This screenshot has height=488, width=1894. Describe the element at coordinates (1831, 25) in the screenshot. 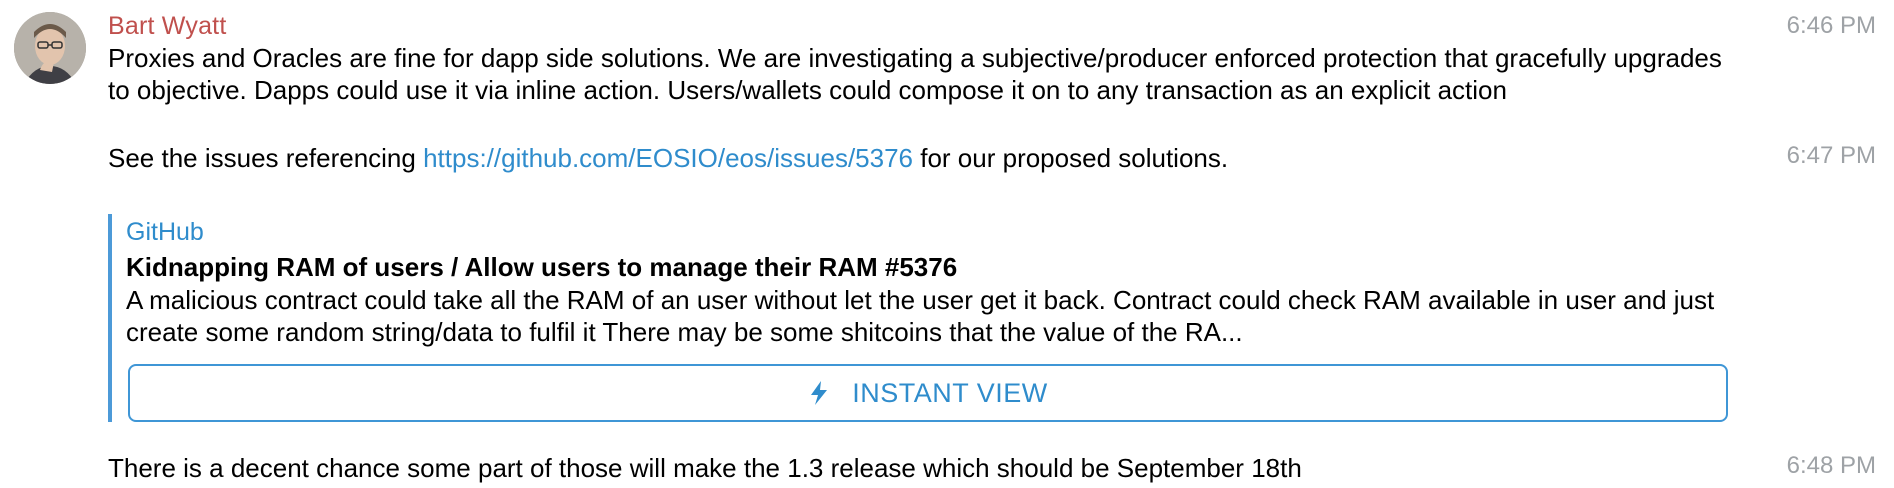

I see `message-timestamp: 6:46 PM` at that location.